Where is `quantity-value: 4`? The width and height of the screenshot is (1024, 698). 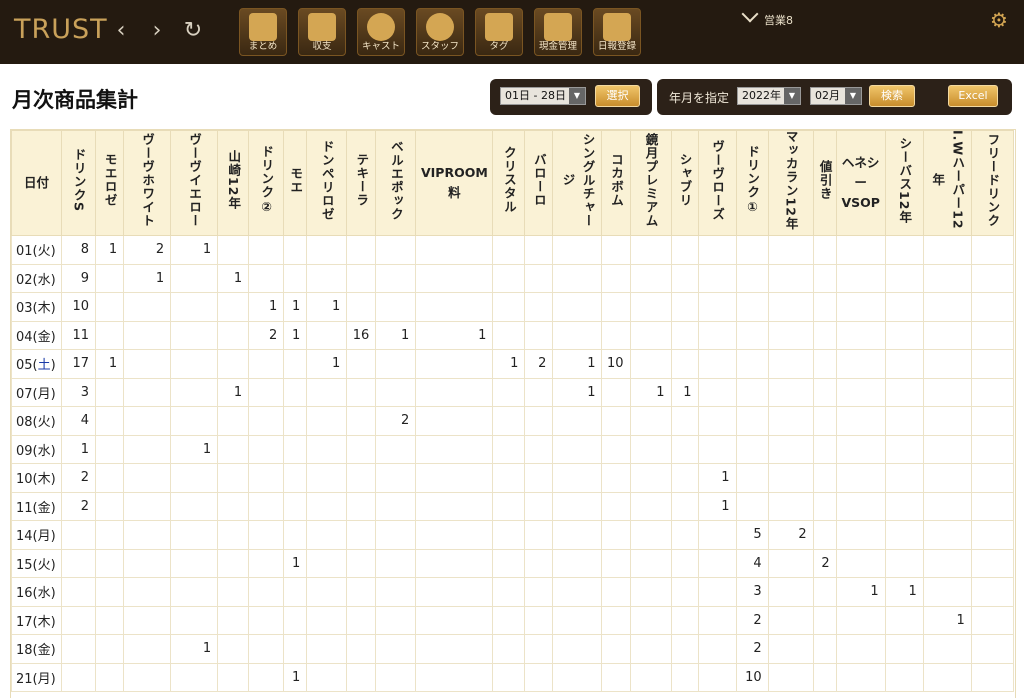
quantity-value: 4 is located at coordinates (85, 421).